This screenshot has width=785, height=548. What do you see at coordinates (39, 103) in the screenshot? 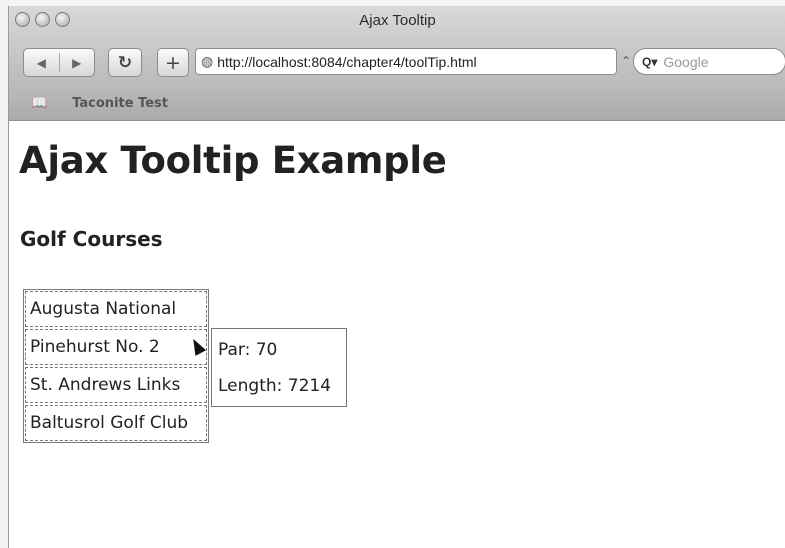
I see `bookmarks-book-icon: 📖` at bounding box center [39, 103].